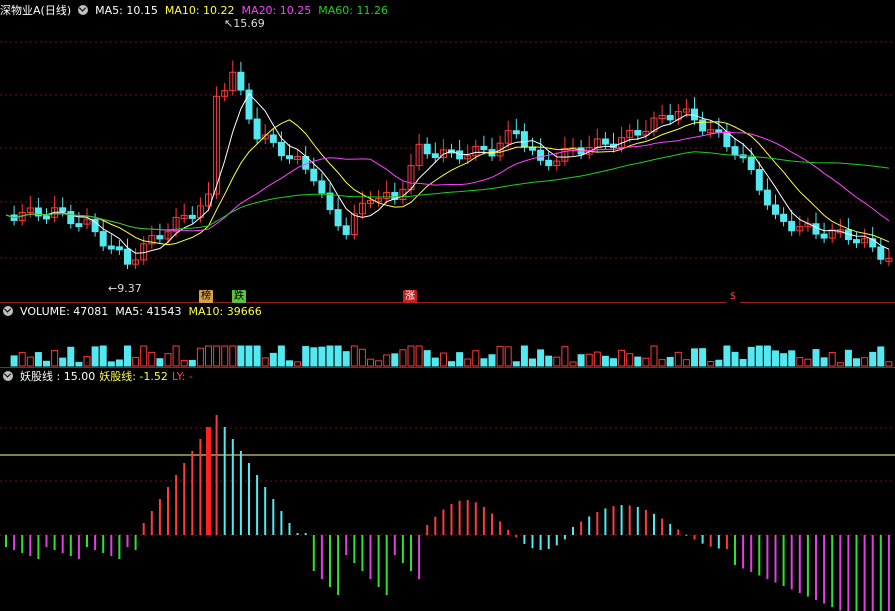 The width and height of the screenshot is (895, 611). Describe the element at coordinates (239, 296) in the screenshot. I see `event-tag-die: 跌` at that location.